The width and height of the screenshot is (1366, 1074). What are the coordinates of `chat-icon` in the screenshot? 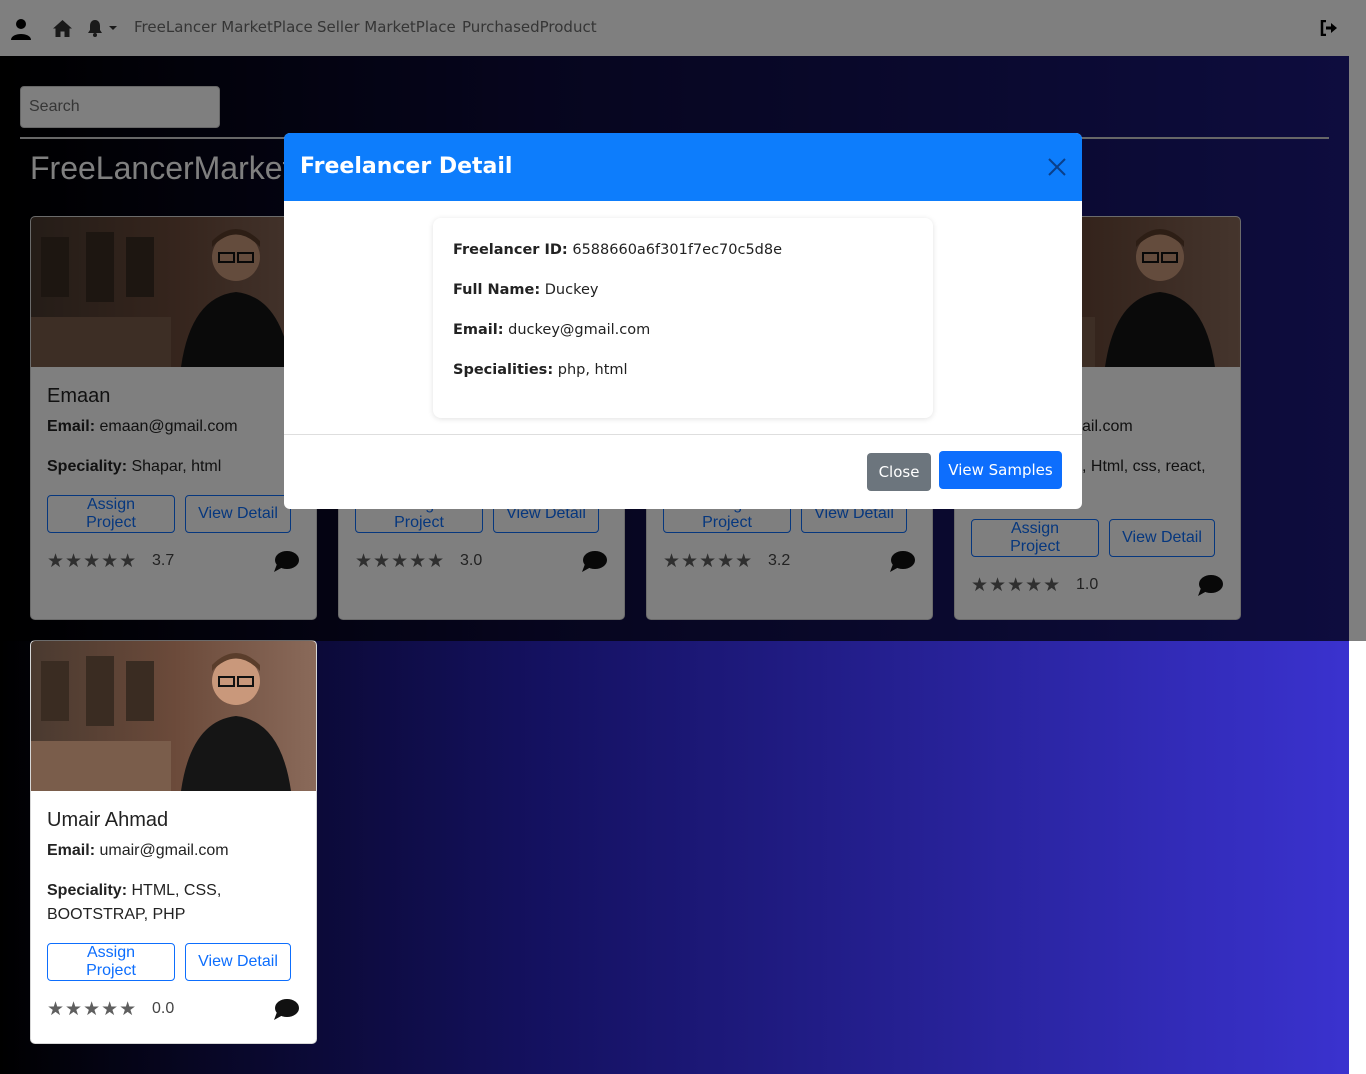 It's located at (286, 1010).